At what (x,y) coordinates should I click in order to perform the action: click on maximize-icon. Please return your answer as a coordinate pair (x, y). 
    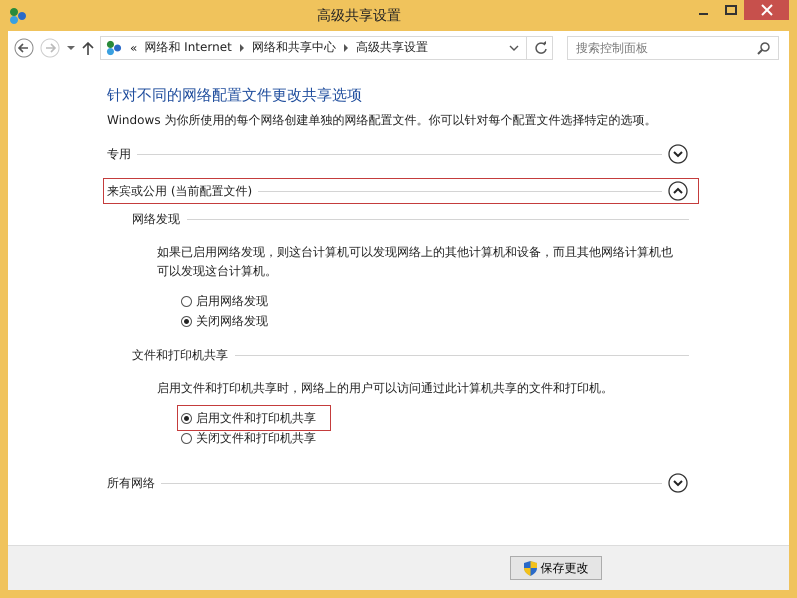
    Looking at the image, I should click on (730, 10).